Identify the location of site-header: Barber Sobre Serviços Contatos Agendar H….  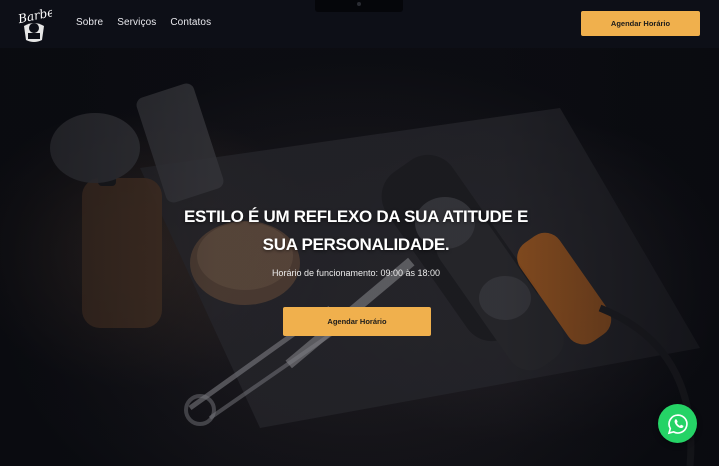
(359, 24).